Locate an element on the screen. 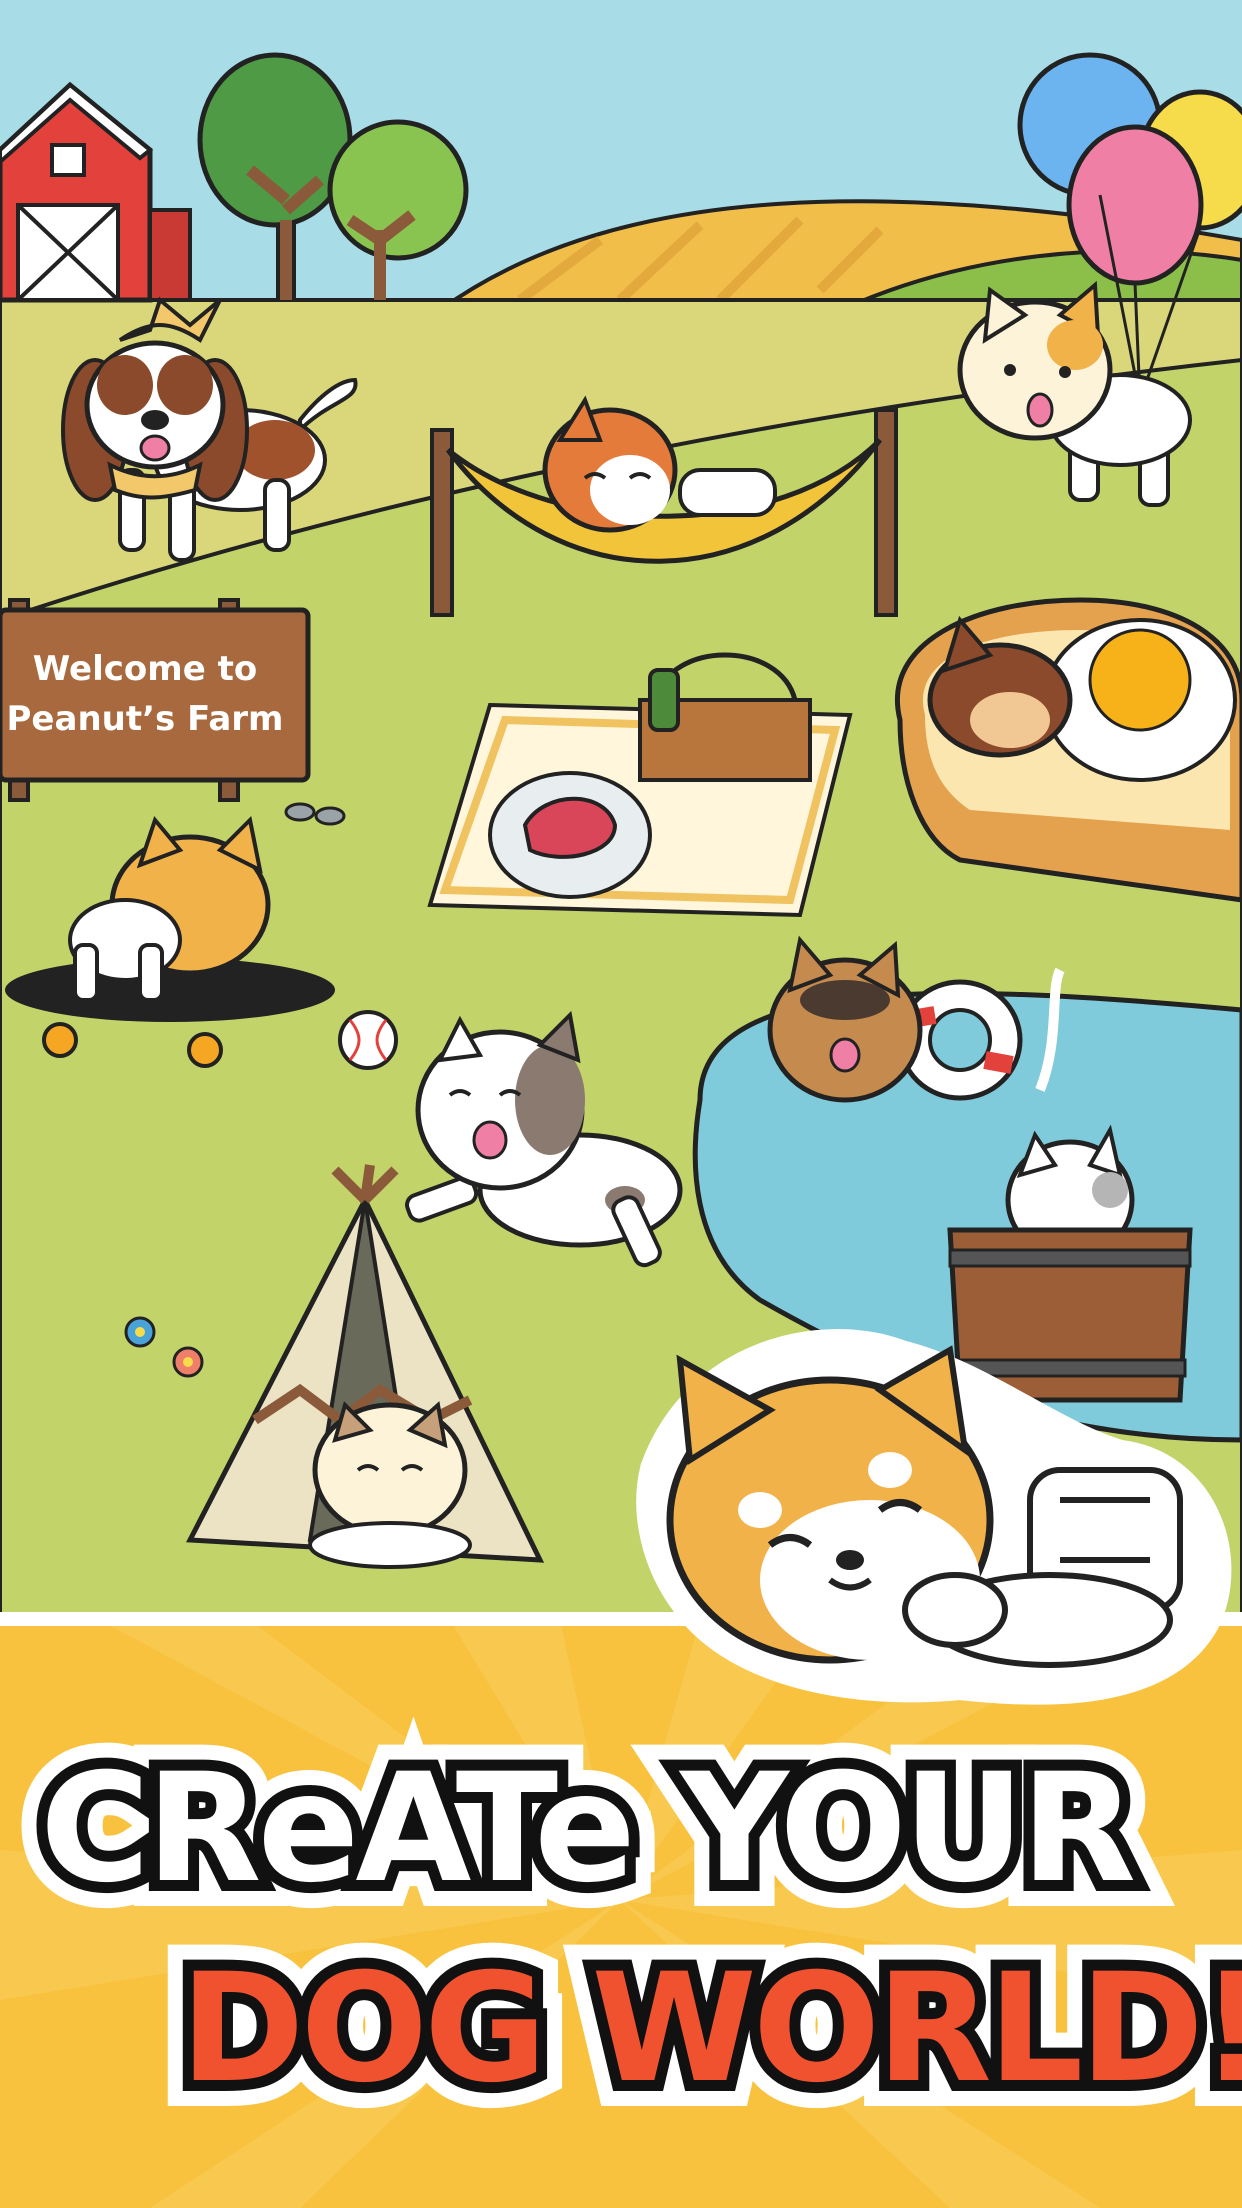 The height and width of the screenshot is (2208, 1242). baseball is located at coordinates (368, 1040).